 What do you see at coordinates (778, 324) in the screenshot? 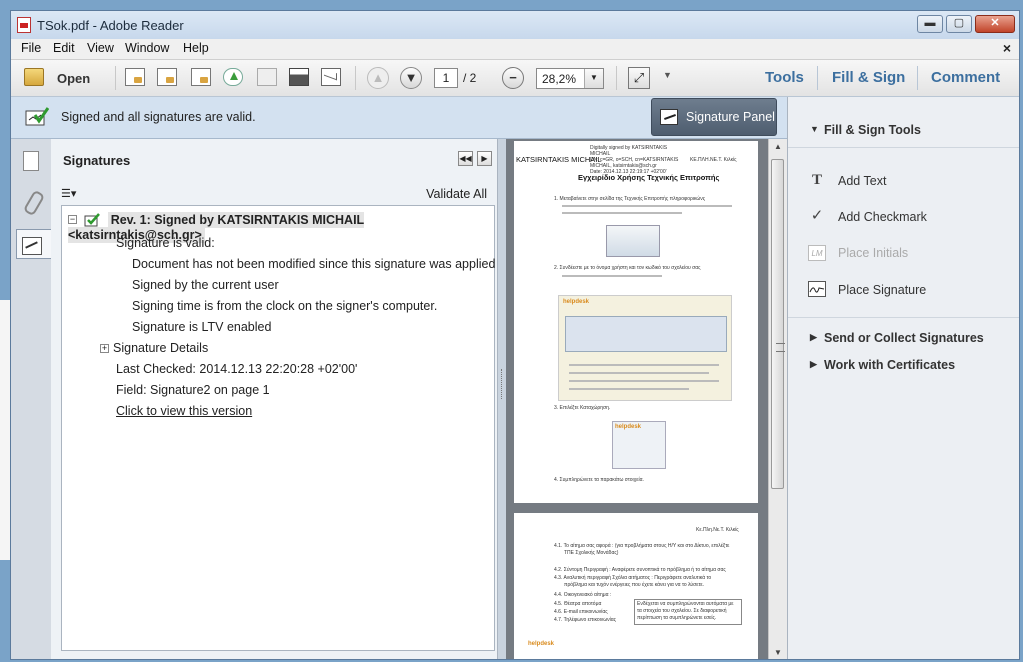
I see `scrollbar-thumb` at bounding box center [778, 324].